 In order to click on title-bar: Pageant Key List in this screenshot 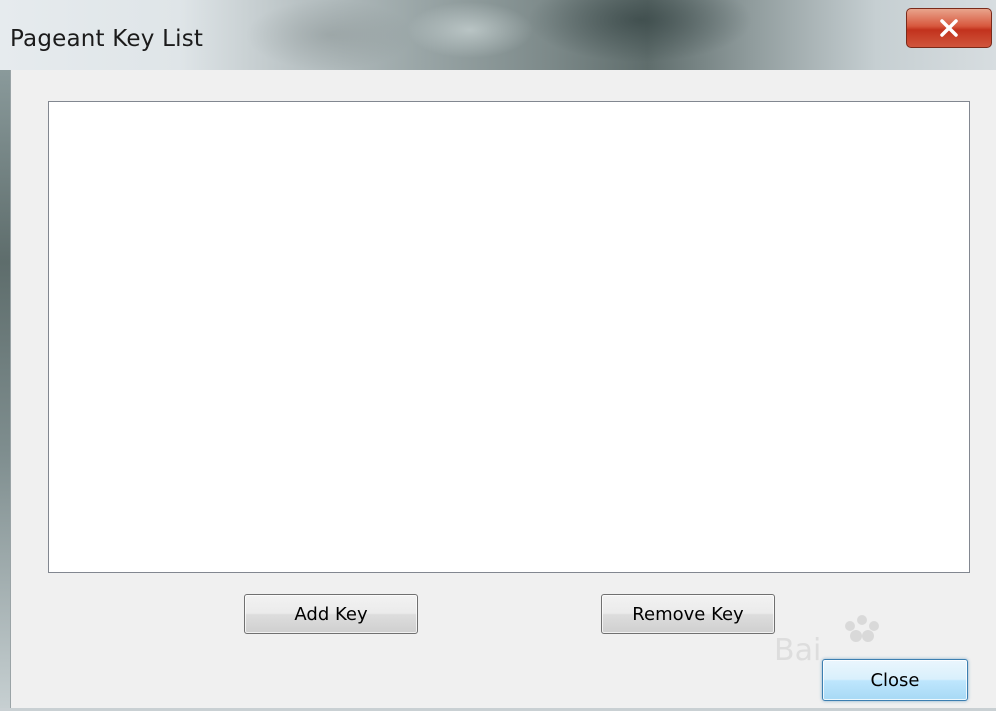, I will do `click(498, 35)`.